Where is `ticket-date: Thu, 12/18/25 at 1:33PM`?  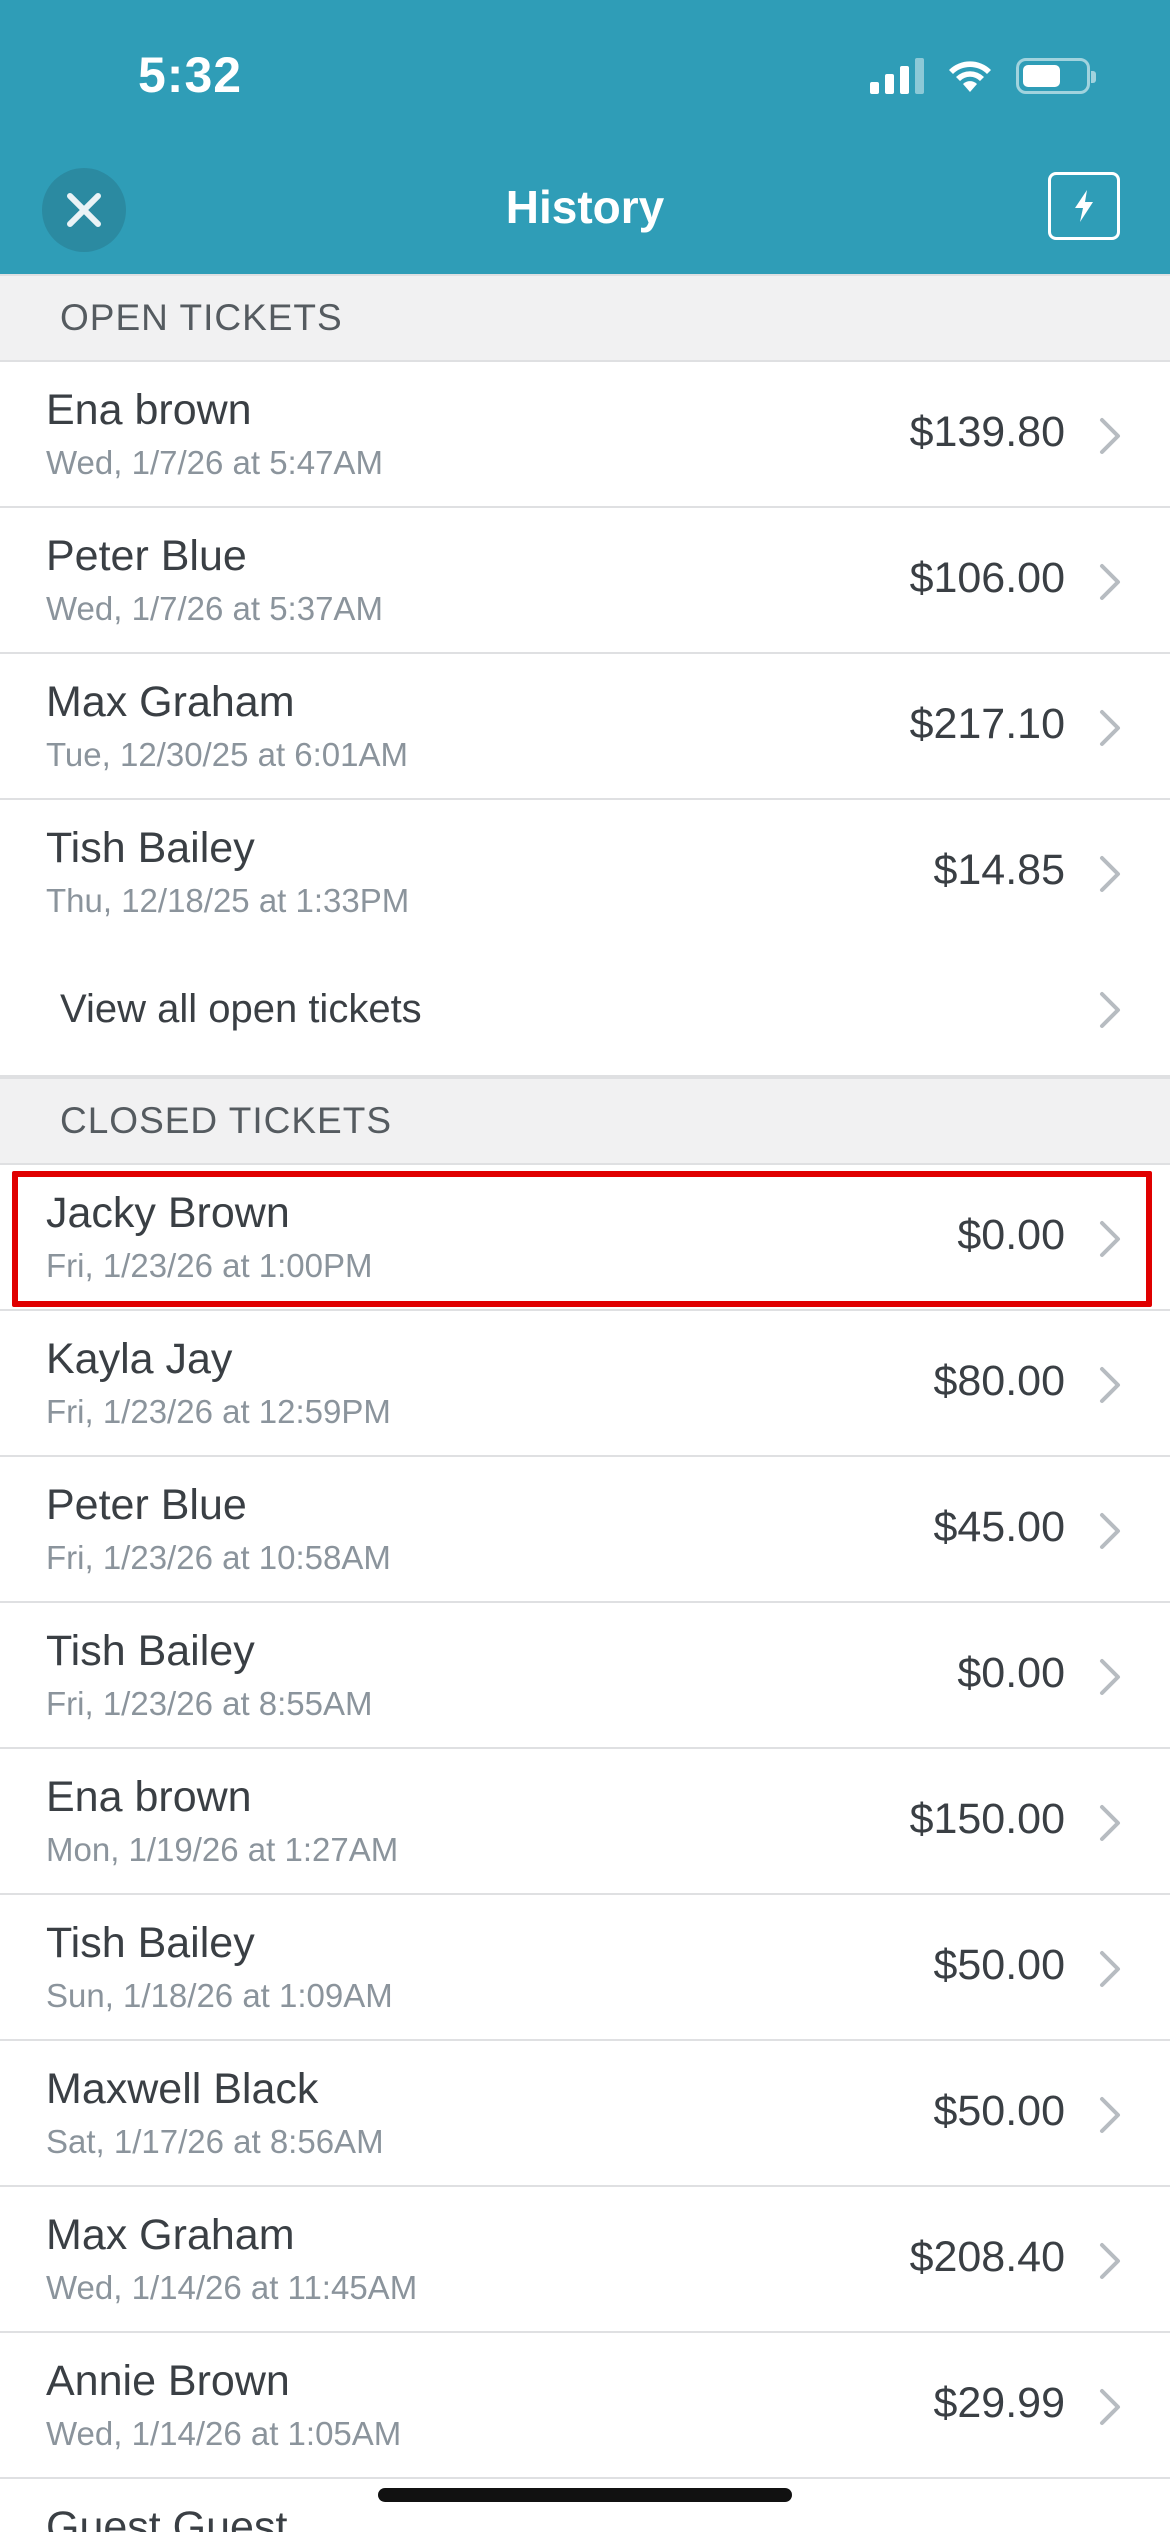
ticket-date: Thu, 12/18/25 at 1:33PM is located at coordinates (228, 900).